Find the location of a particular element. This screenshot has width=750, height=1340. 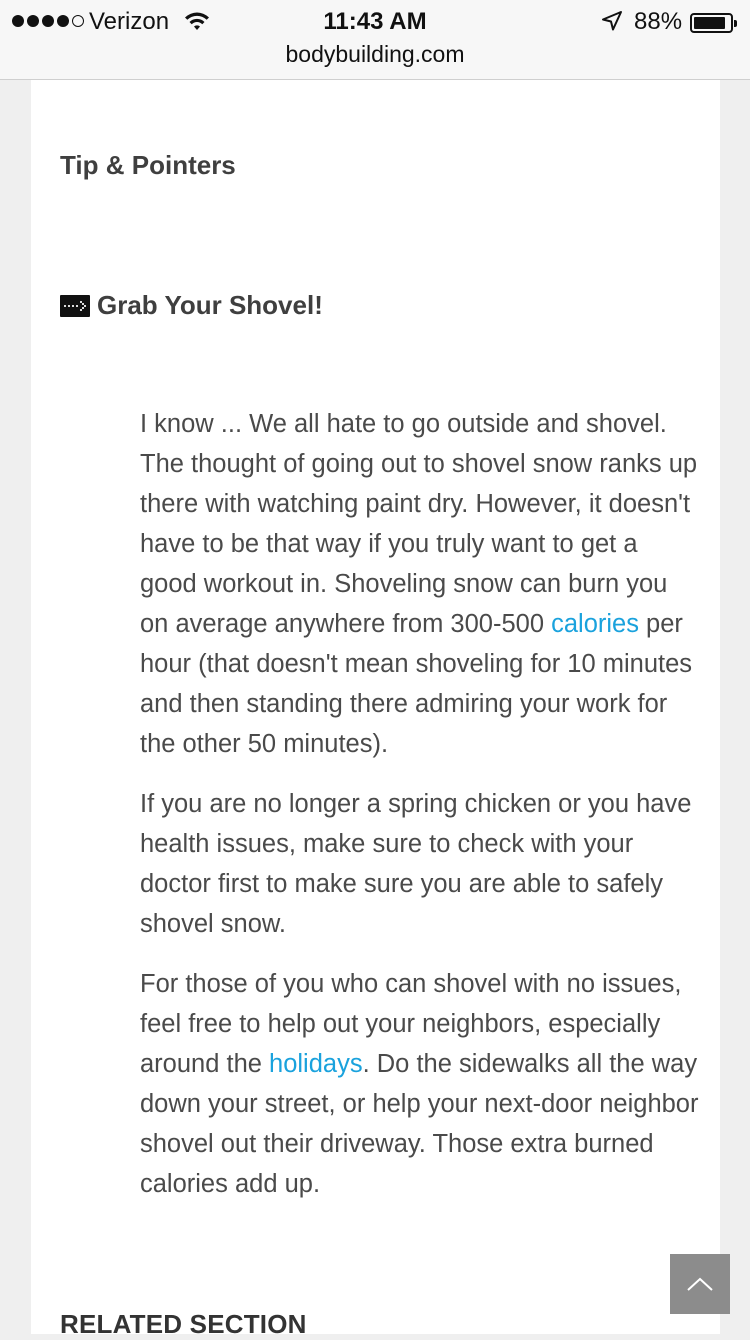

scroll-to-top-button is located at coordinates (700, 1284).